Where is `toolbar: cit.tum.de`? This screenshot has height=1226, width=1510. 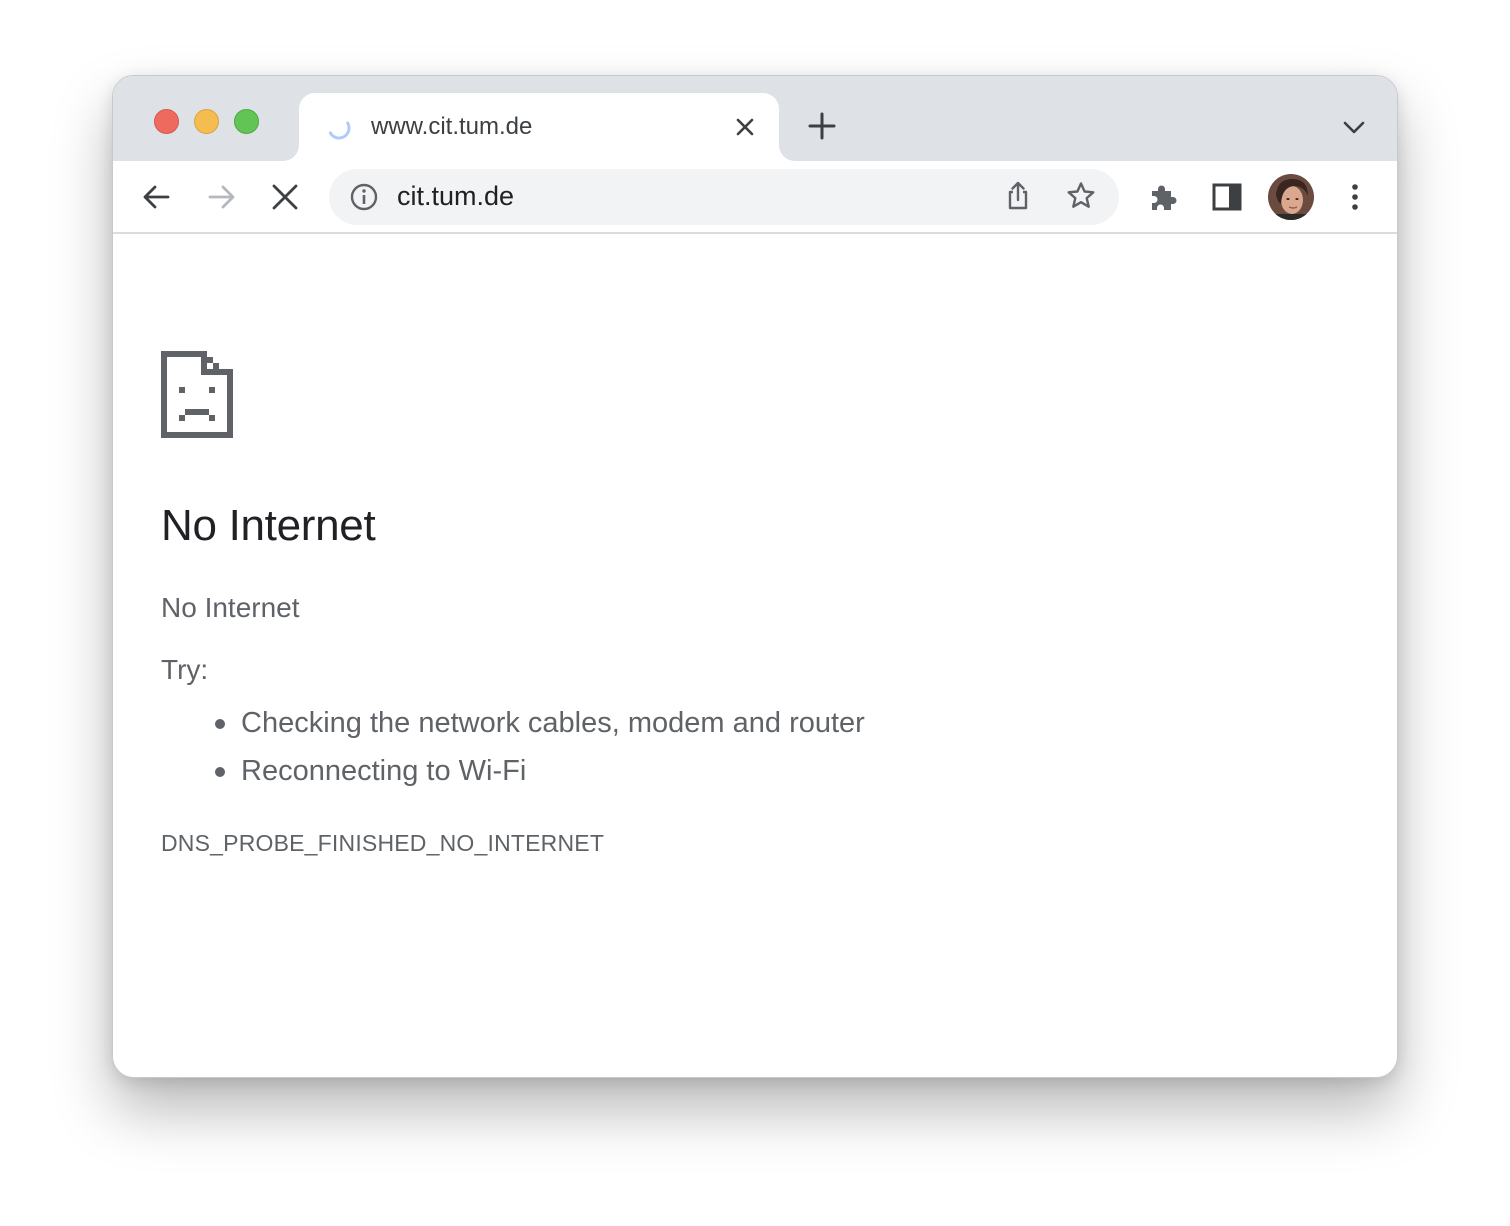 toolbar: cit.tum.de is located at coordinates (755, 197).